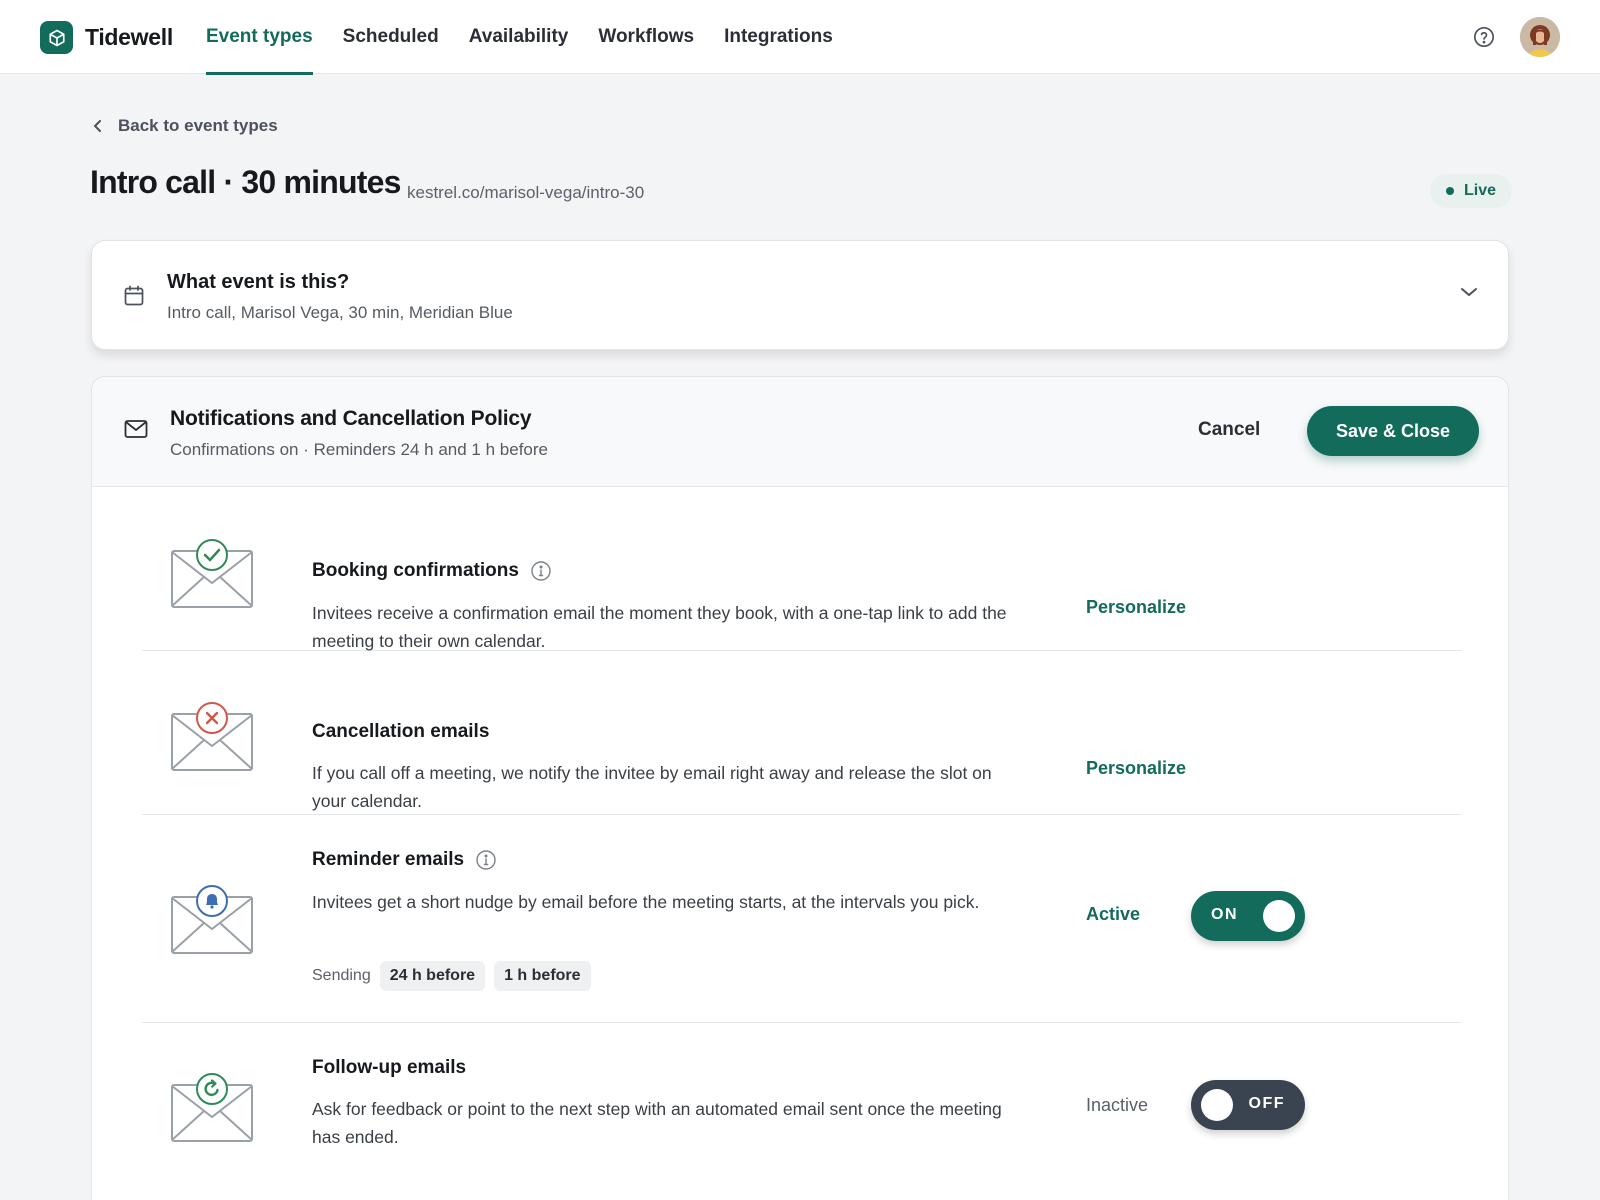 This screenshot has height=1200, width=1600. I want to click on calendar-icon, so click(134, 298).